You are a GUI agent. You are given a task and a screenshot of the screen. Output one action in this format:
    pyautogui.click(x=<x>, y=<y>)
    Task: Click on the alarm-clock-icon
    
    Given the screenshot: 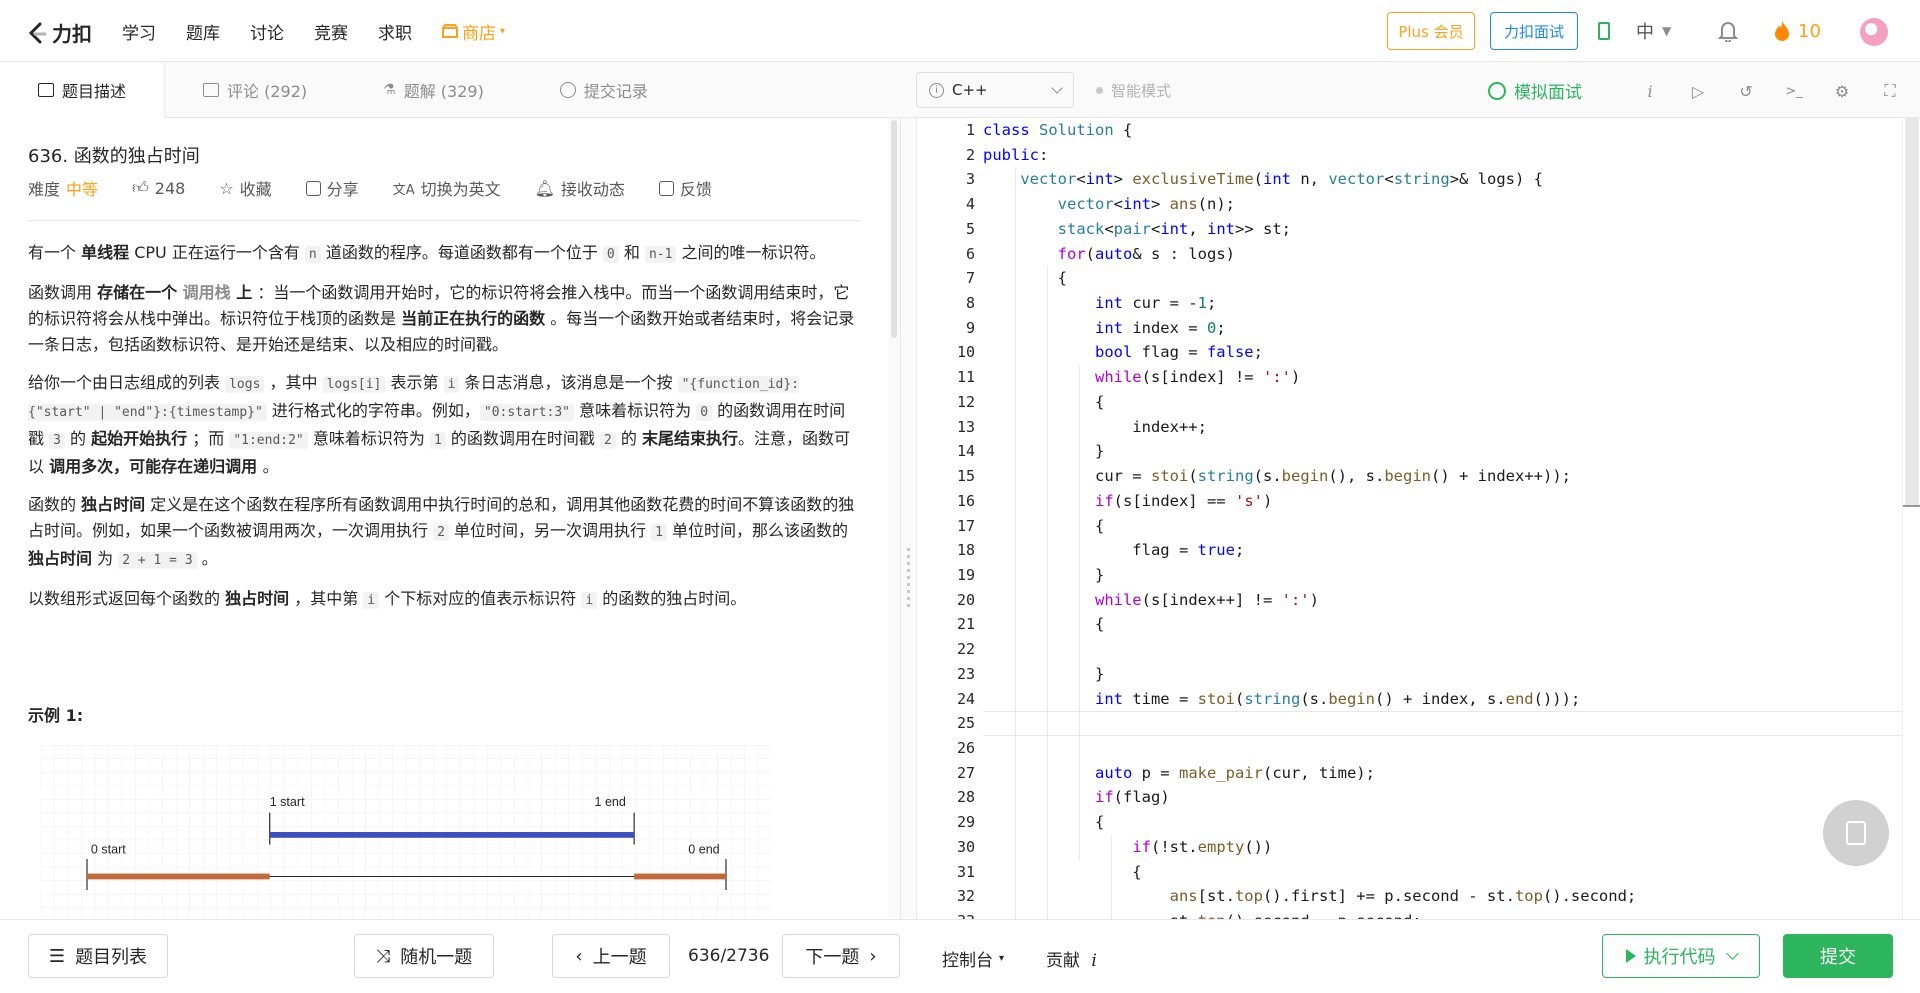 What is the action you would take?
    pyautogui.click(x=1497, y=90)
    